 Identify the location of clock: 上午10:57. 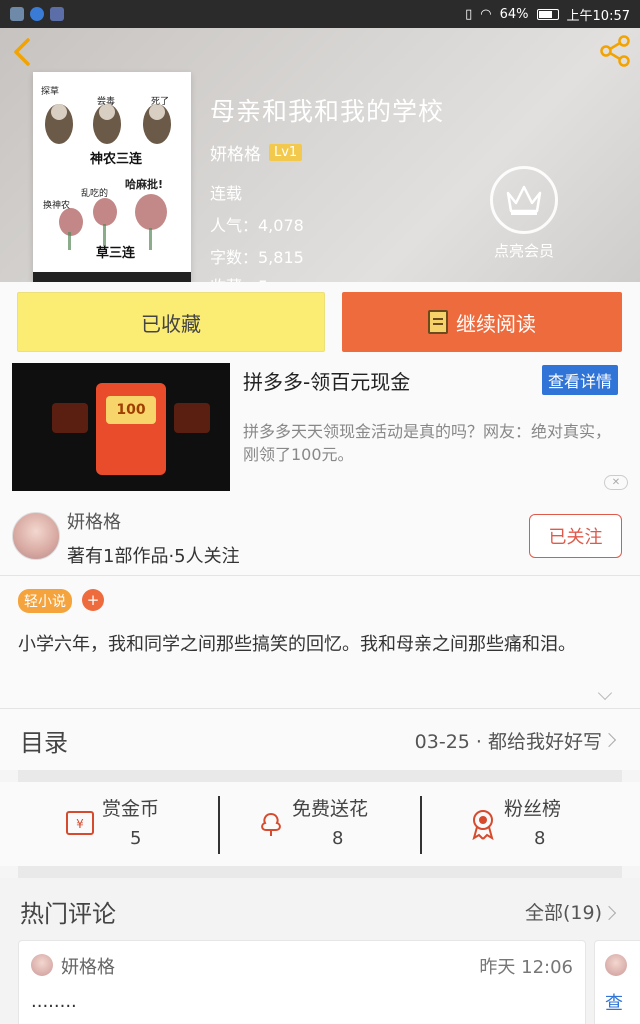
(598, 16).